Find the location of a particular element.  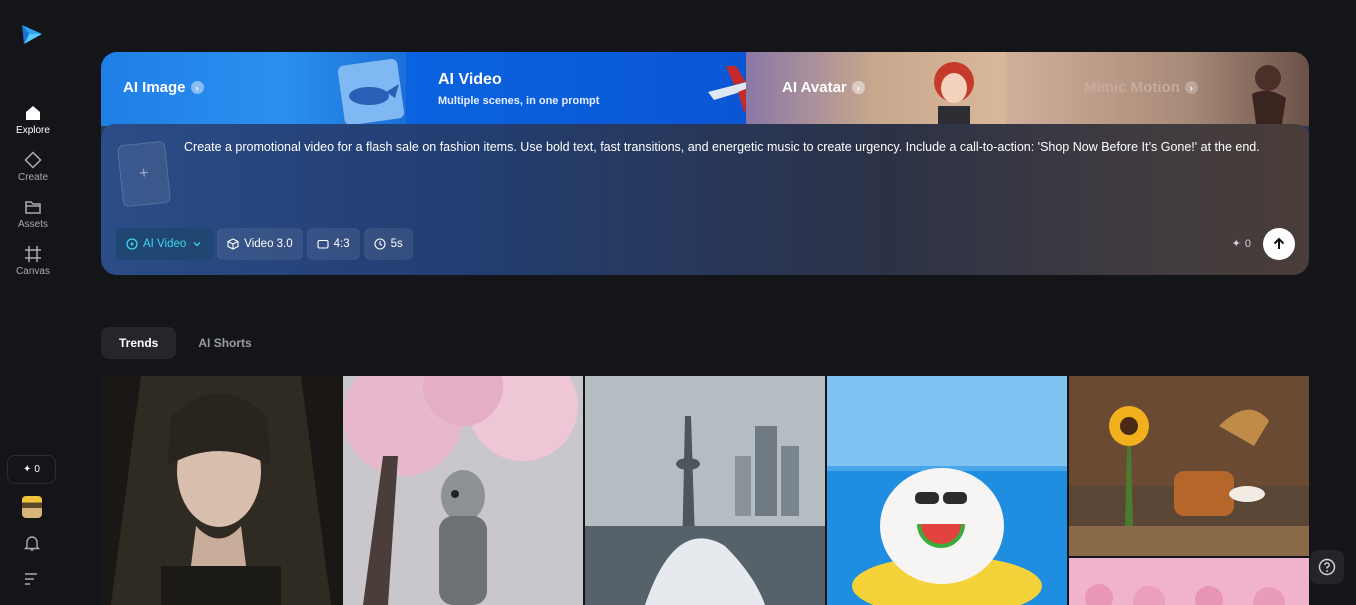

ai-video-icon is located at coordinates (132, 244).